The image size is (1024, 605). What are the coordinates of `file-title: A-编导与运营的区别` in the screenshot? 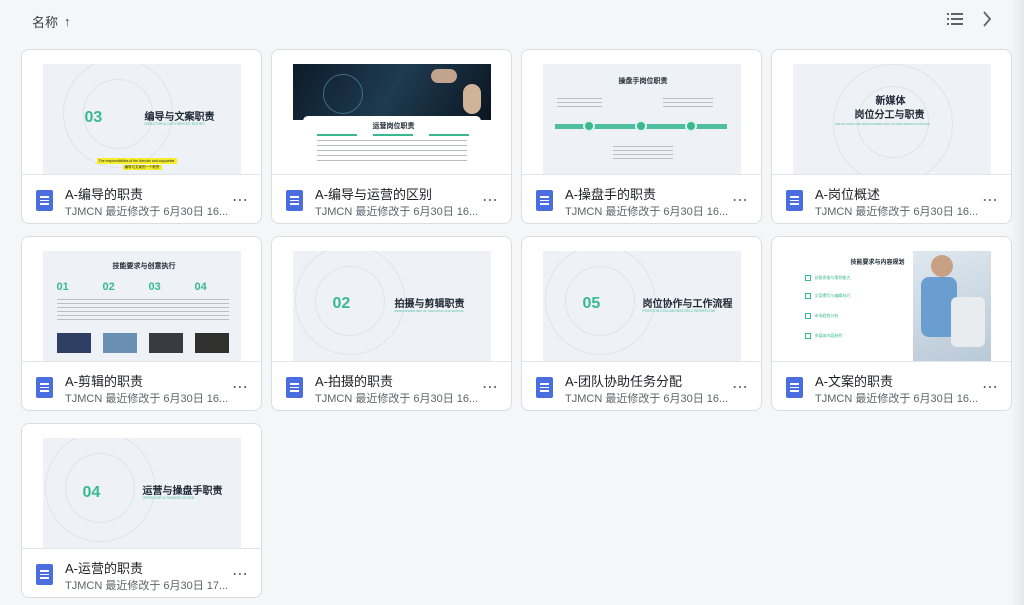 It's located at (374, 194).